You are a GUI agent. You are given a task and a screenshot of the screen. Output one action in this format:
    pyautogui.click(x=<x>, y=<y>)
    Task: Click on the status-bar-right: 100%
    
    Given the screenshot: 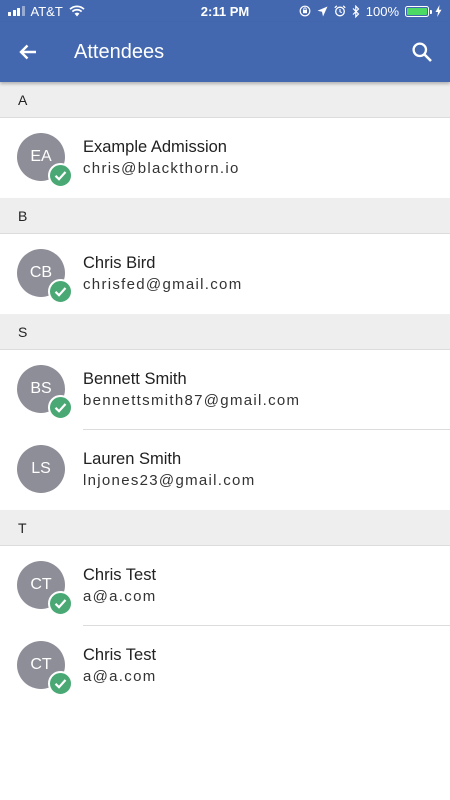 What is the action you would take?
    pyautogui.click(x=370, y=11)
    